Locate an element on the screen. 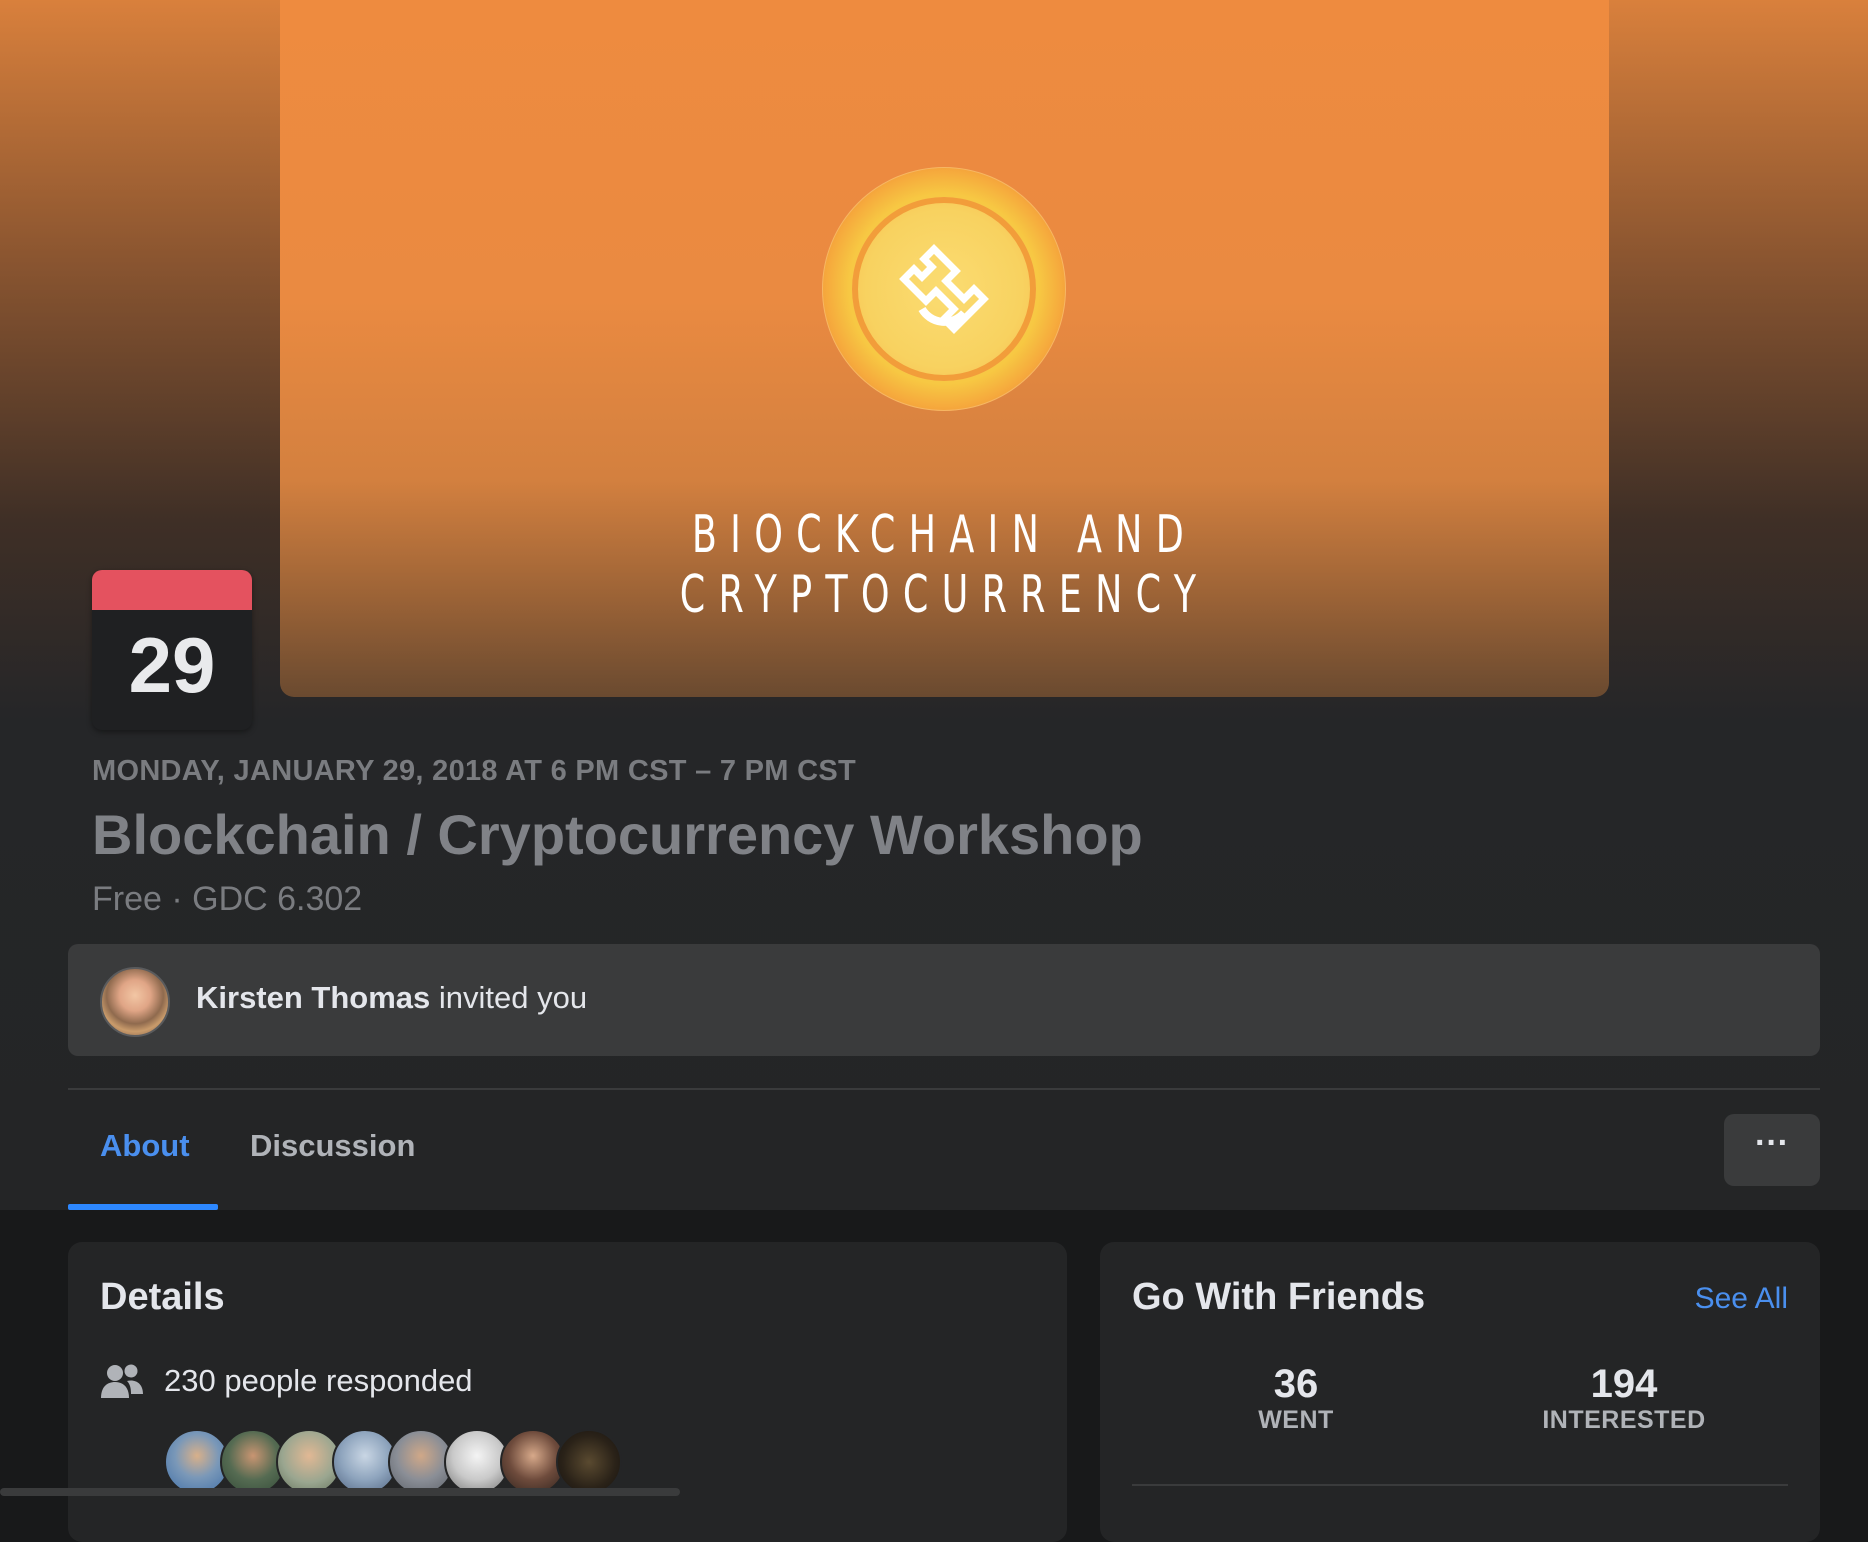  horizontal-scrollbar is located at coordinates (340, 1492).